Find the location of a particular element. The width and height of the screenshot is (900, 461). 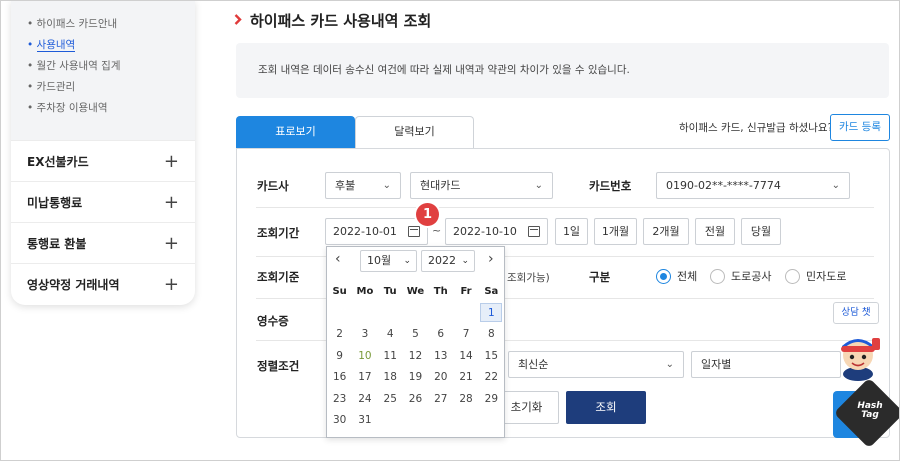

weekday-label: Su is located at coordinates (339, 291).